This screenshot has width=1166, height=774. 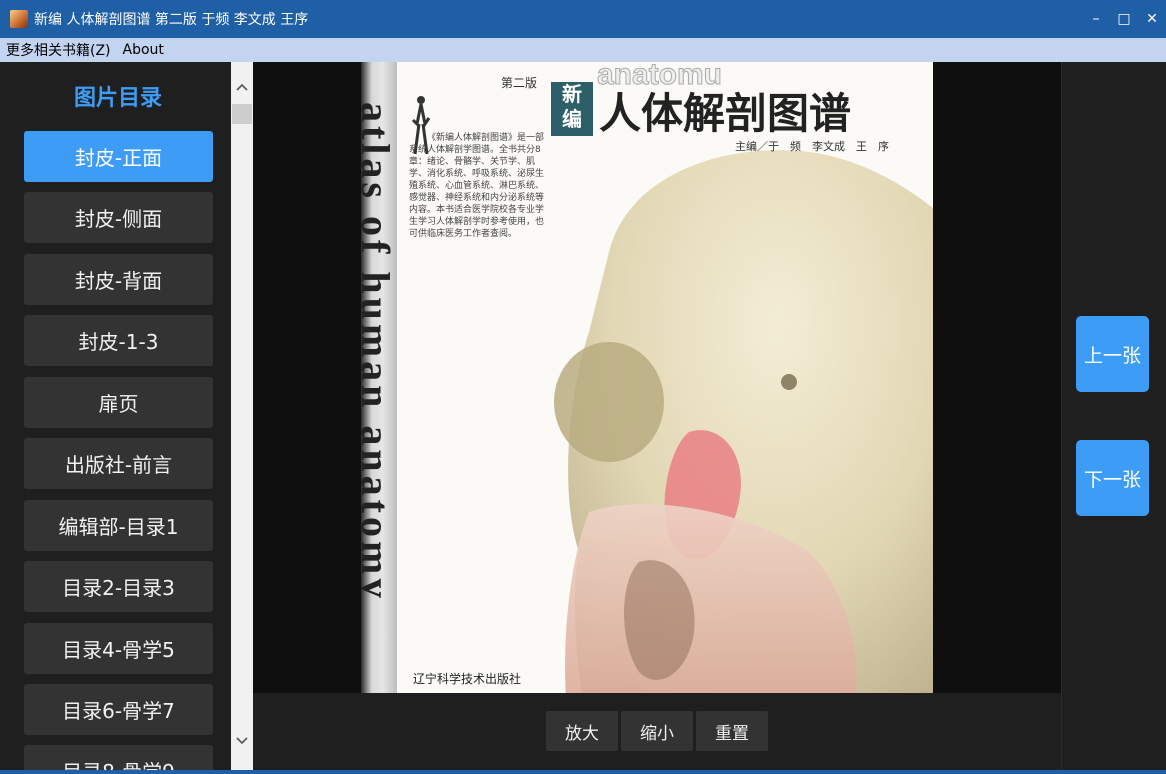 I want to click on cover-editors: 主编／于 频 李文成 王 序, so click(x=812, y=146).